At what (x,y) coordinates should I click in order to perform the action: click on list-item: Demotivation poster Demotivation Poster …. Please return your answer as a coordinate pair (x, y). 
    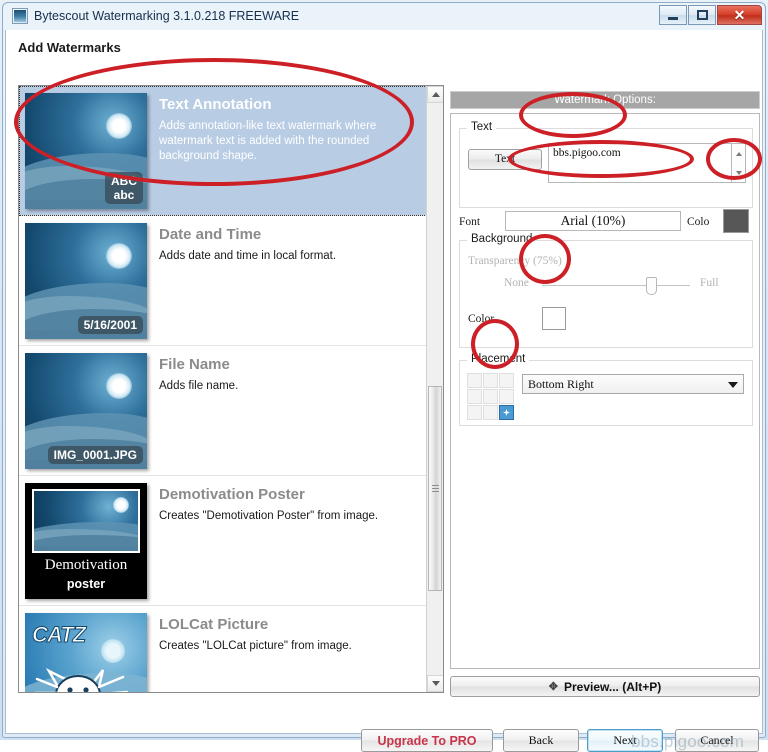
    Looking at the image, I should click on (223, 541).